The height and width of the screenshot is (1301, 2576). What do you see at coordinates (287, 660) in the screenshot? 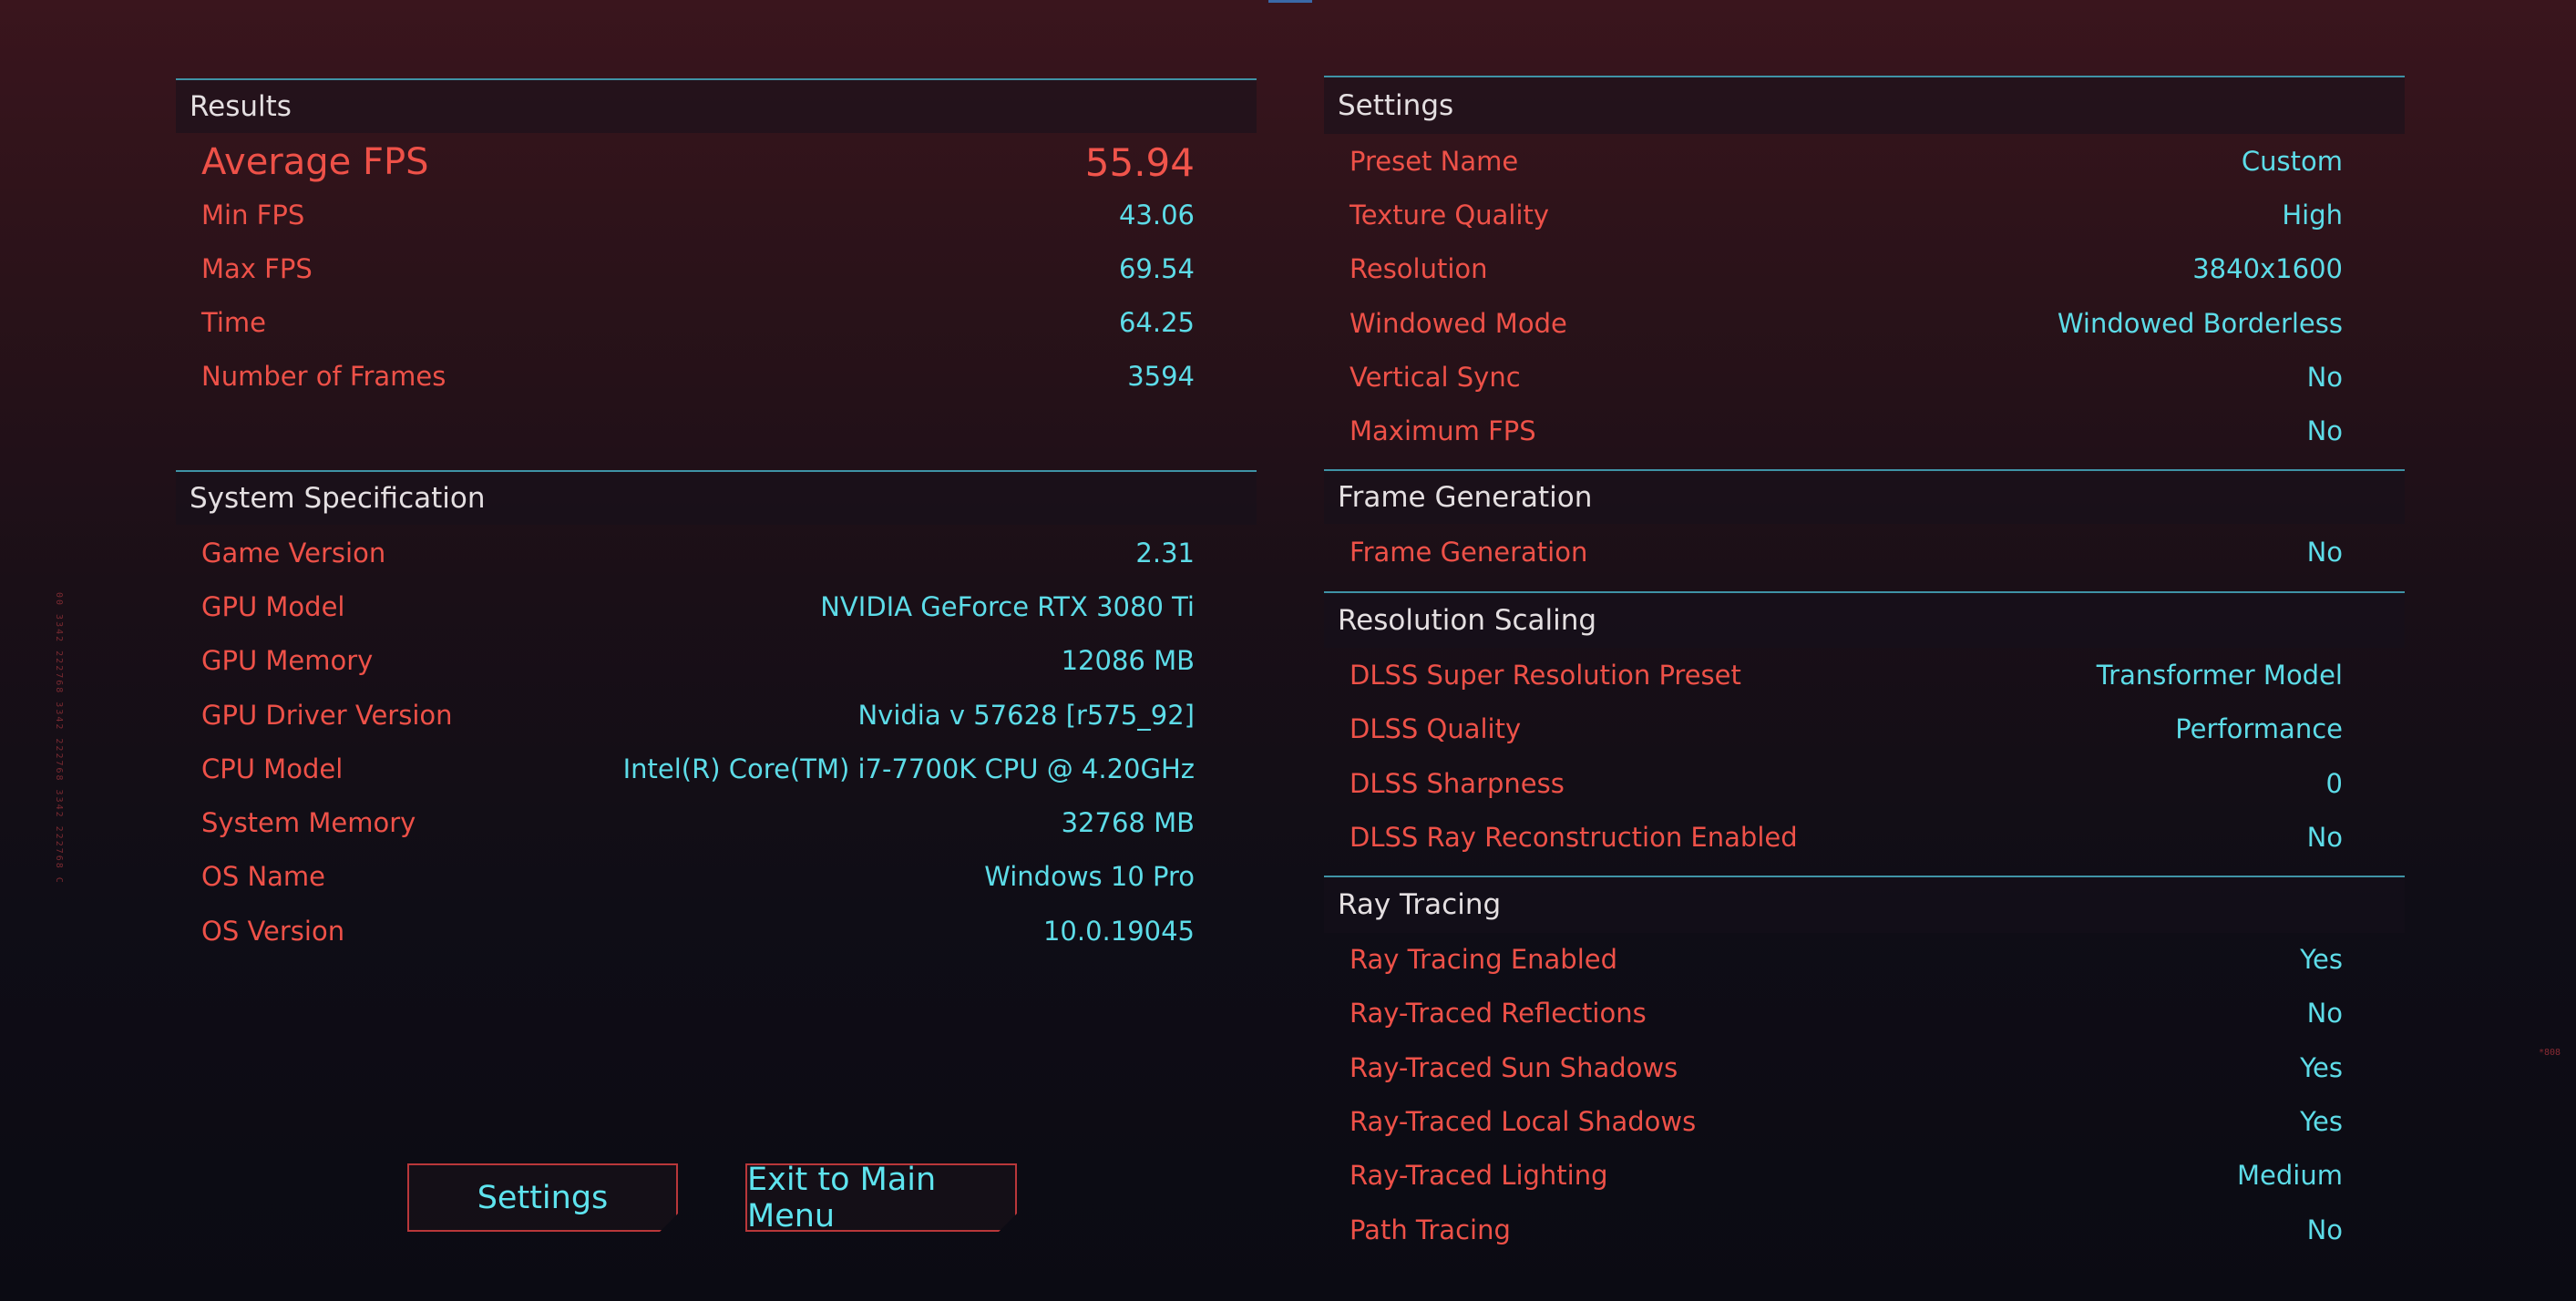
I see `row-label: GPU Memory` at bounding box center [287, 660].